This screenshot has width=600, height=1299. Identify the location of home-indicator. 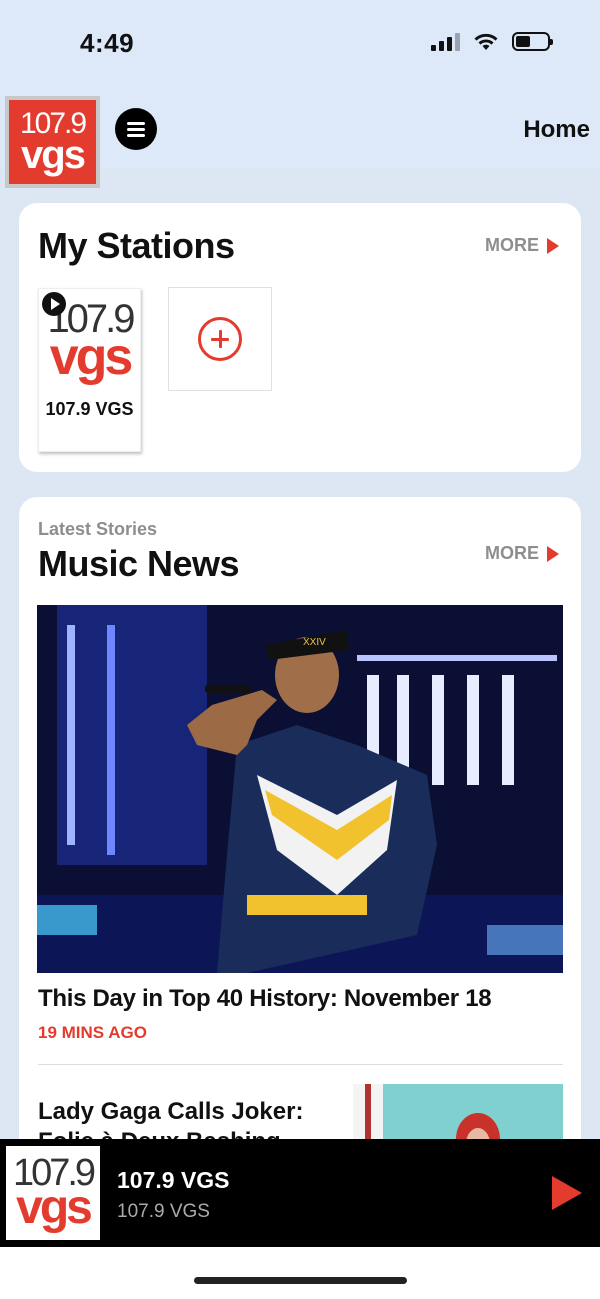
(300, 1280).